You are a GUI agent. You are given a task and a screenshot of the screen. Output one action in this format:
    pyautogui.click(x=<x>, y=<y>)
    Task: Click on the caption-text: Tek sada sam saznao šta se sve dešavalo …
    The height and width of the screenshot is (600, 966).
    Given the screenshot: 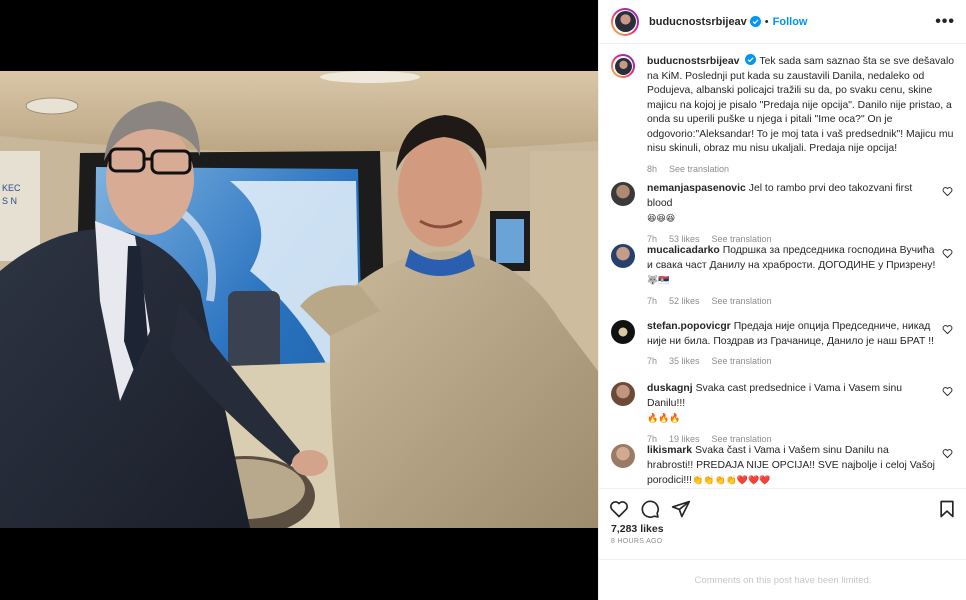 What is the action you would take?
    pyautogui.click(x=801, y=105)
    